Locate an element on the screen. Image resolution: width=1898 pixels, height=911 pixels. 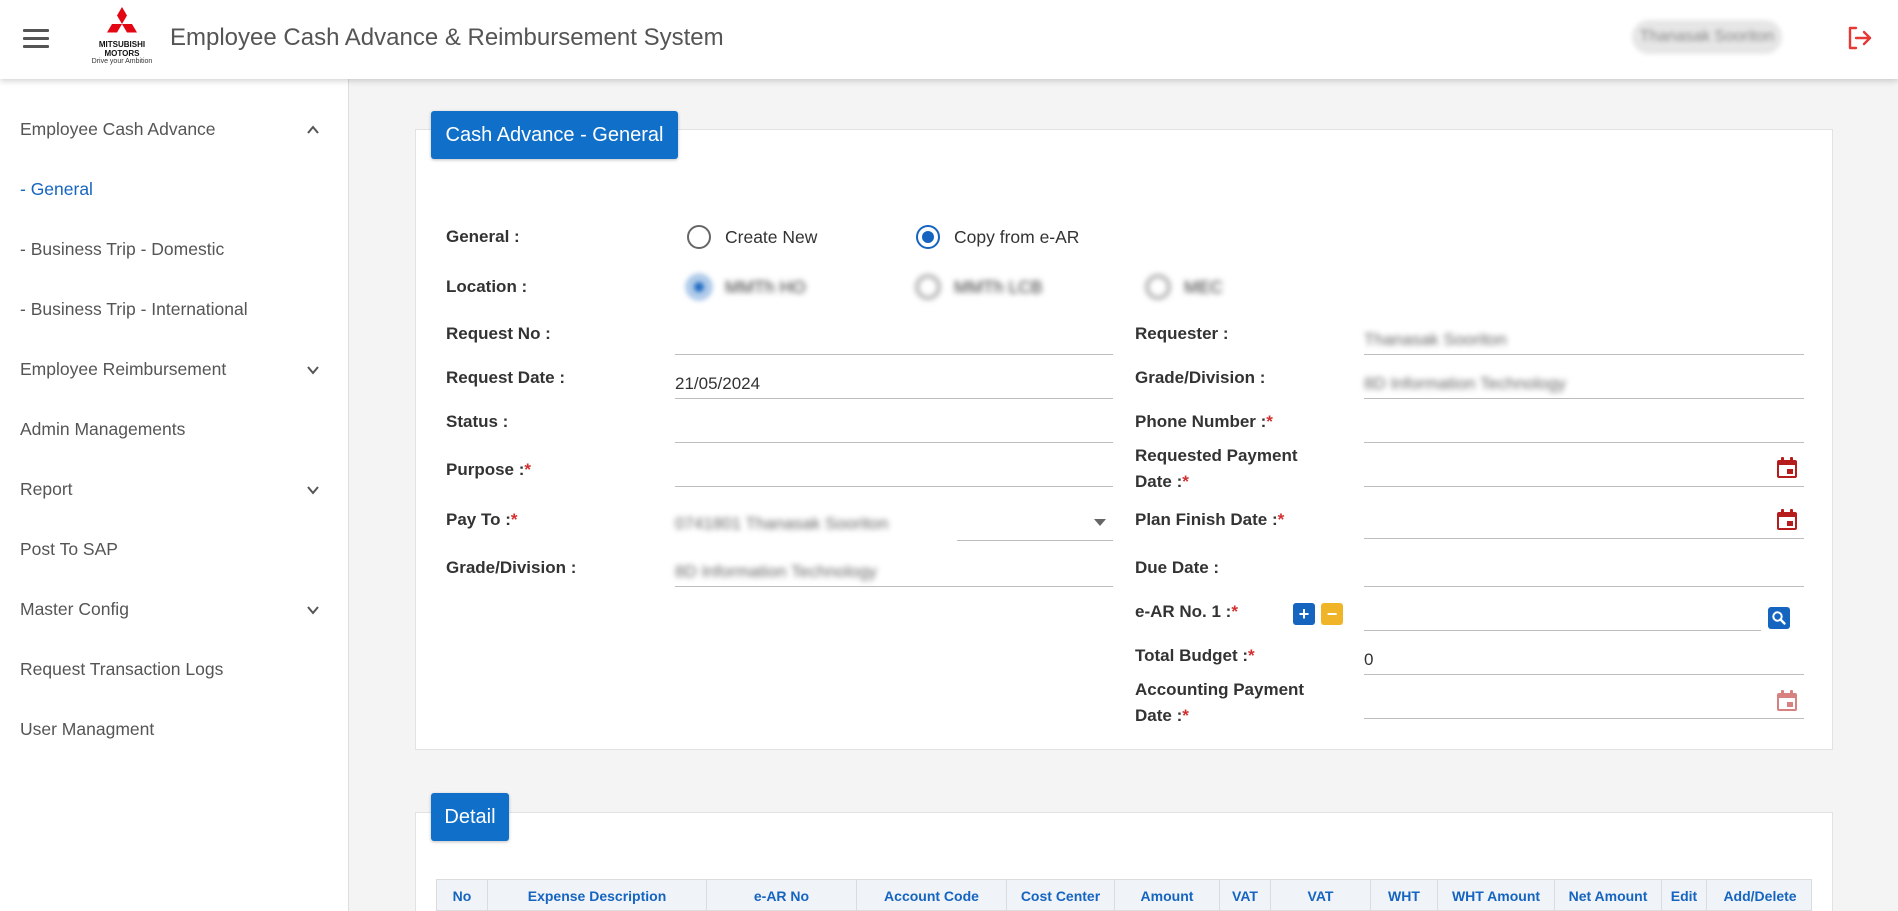
purpose-label: Purpose :* is located at coordinates (489, 469).